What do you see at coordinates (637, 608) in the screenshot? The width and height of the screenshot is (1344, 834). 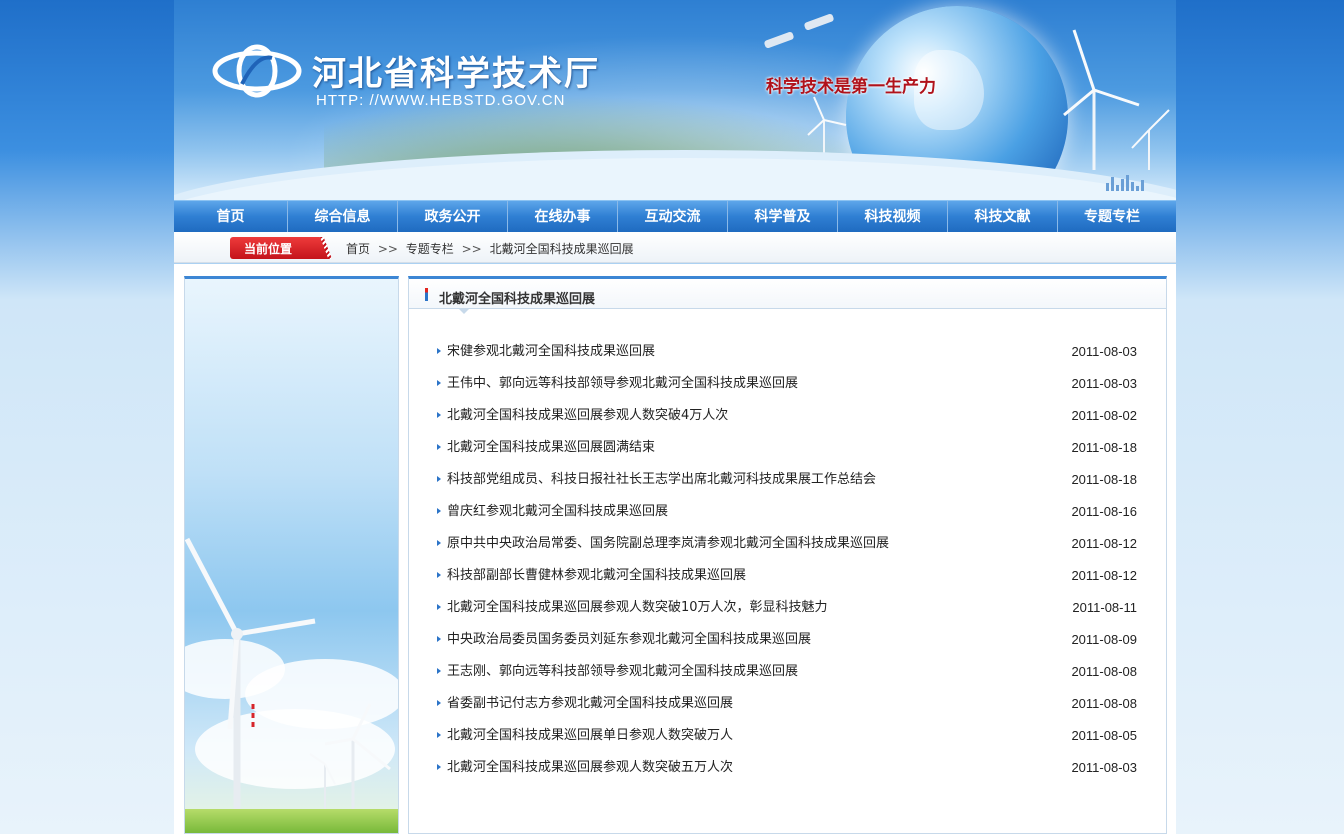 I see `article-link: 北戴河全国科技成果巡回展参观人数突破10万人次，彰显科技魅力` at bounding box center [637, 608].